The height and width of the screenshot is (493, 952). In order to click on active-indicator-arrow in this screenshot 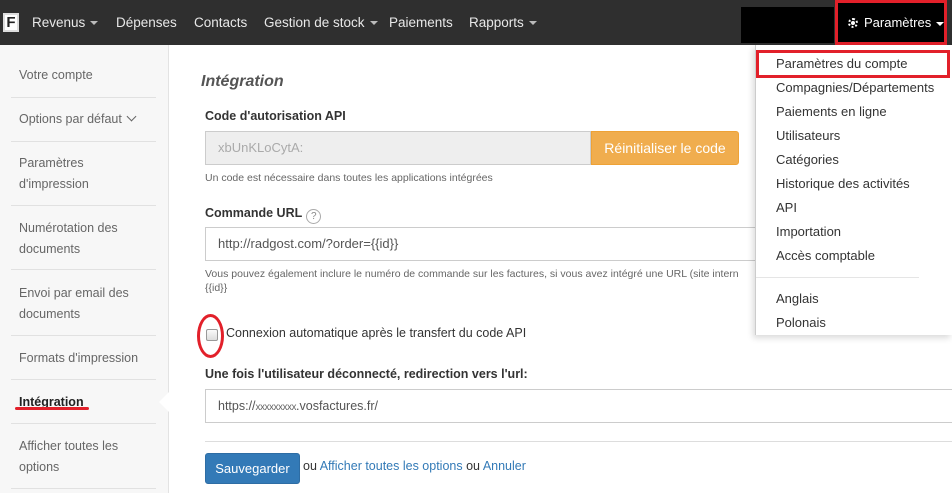, I will do `click(164, 402)`.